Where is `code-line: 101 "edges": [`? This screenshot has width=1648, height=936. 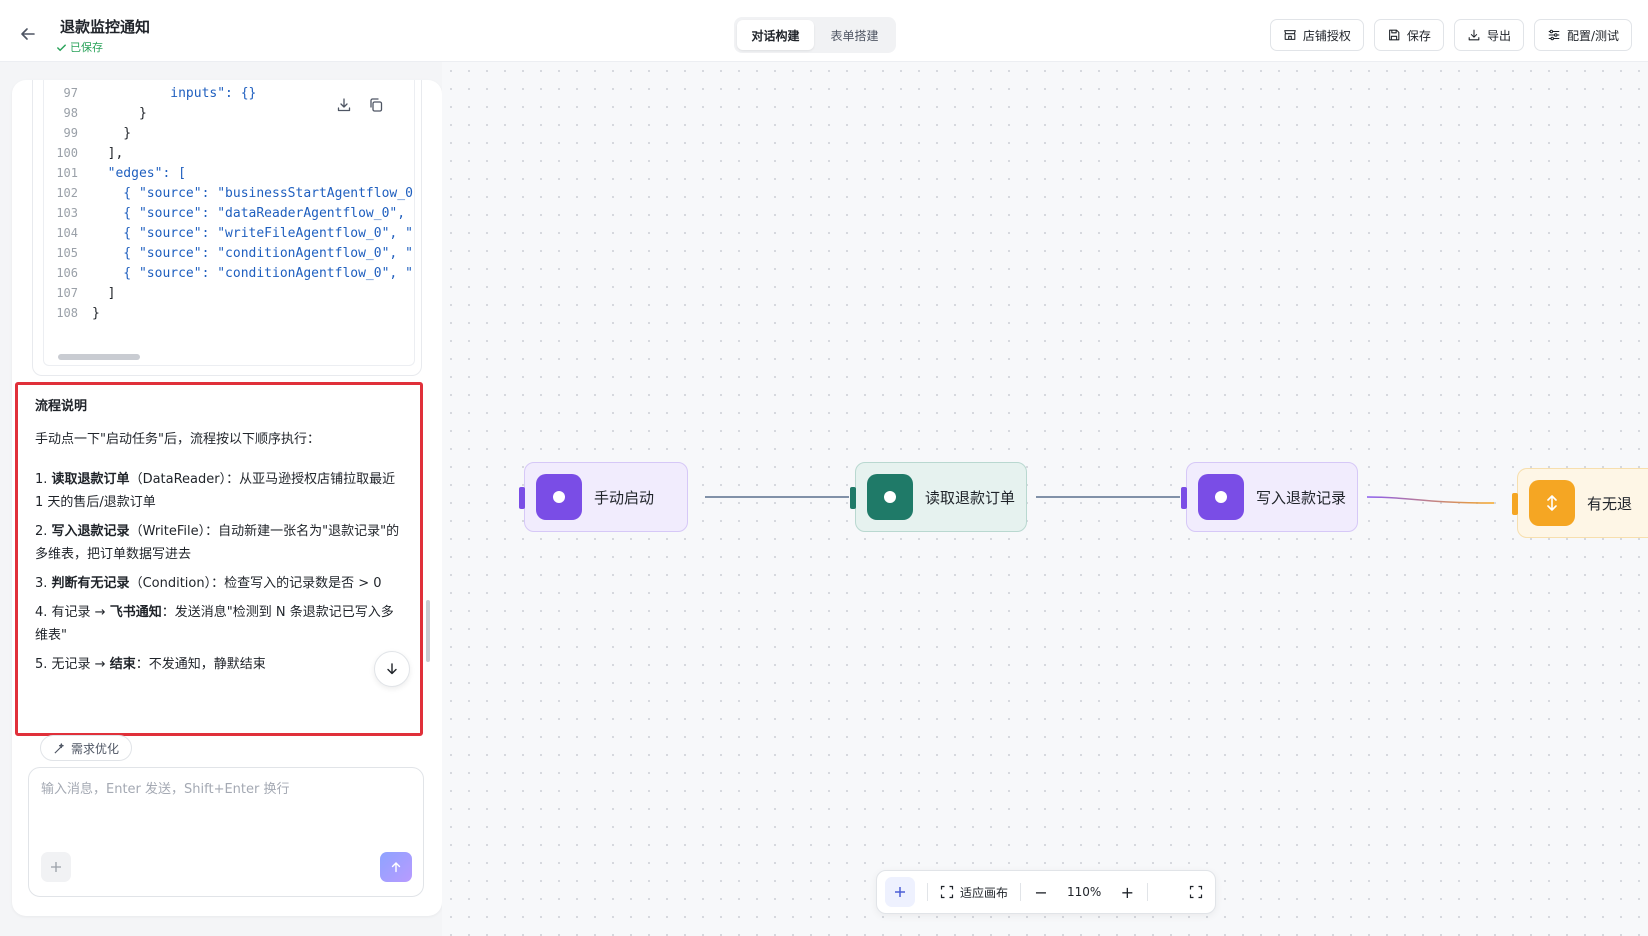 code-line: 101 "edges": [ is located at coordinates (121, 173).